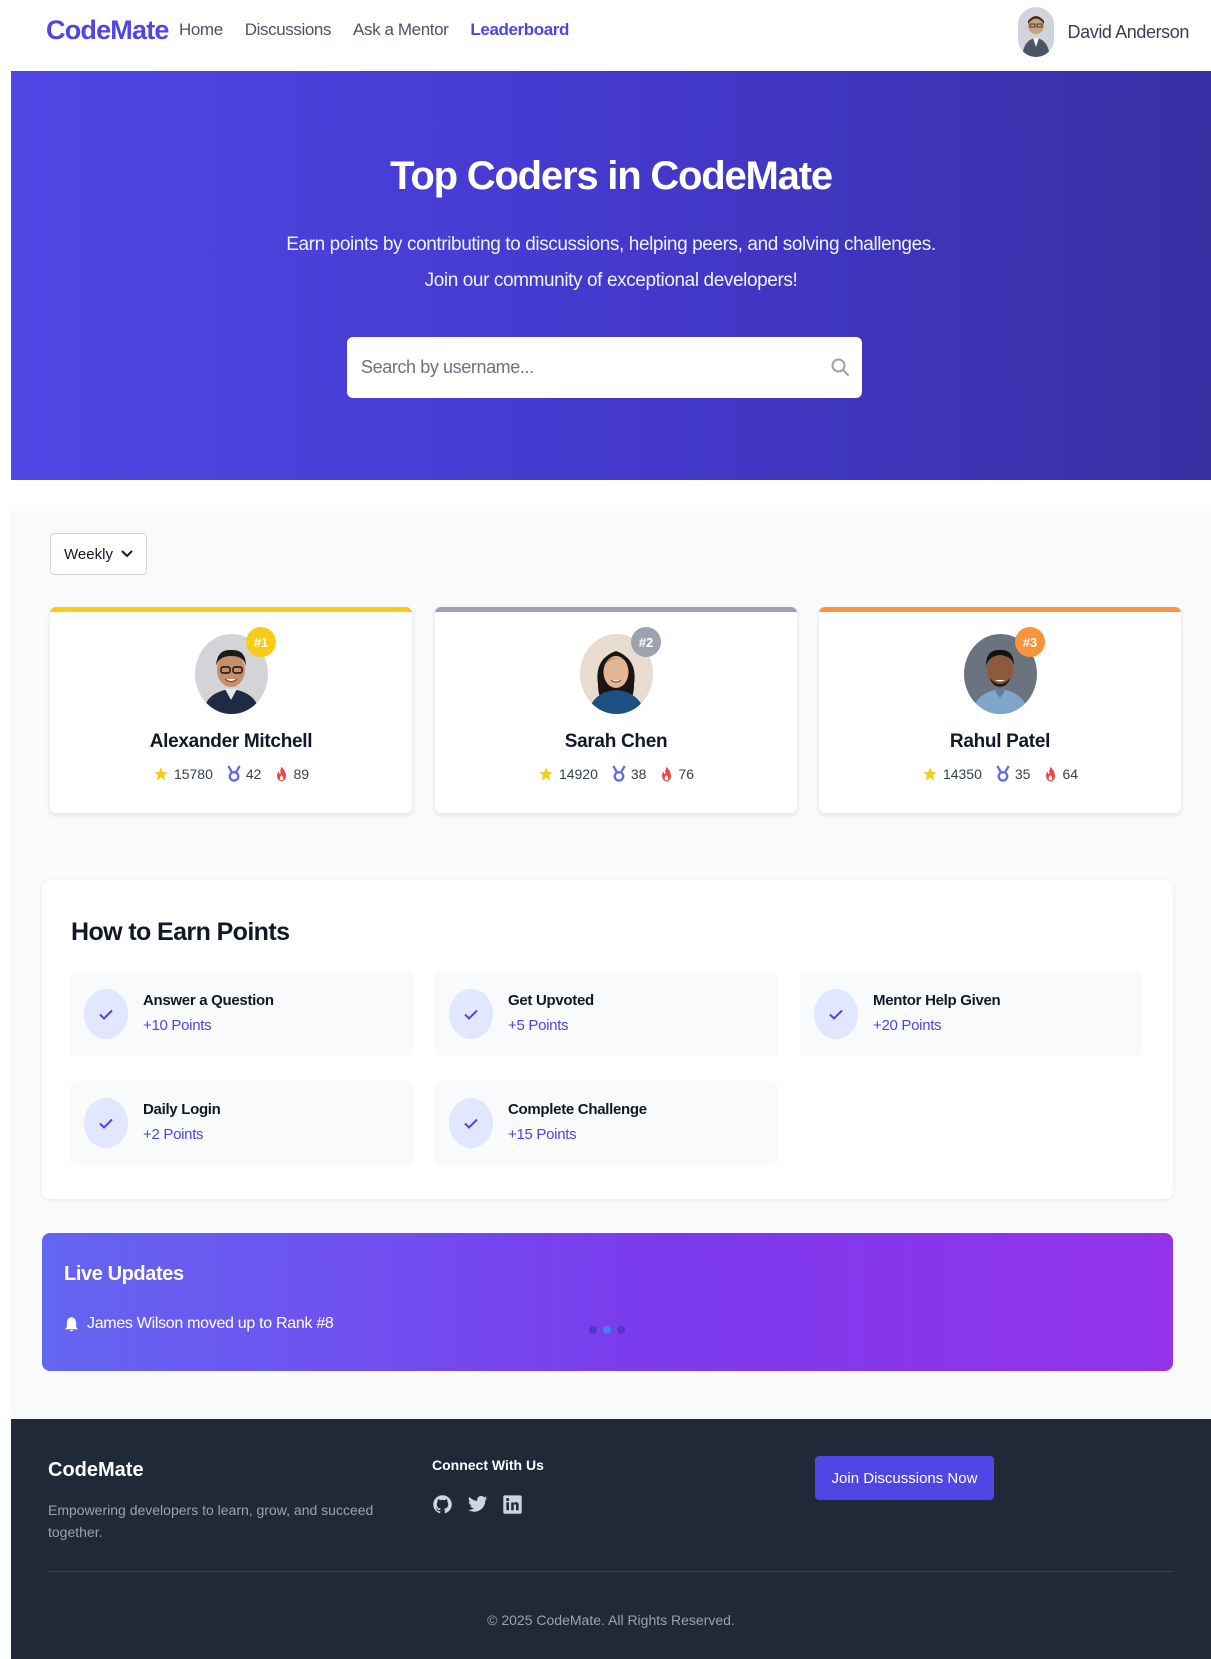 This screenshot has width=1211, height=1659. What do you see at coordinates (96, 1470) in the screenshot?
I see `footer-brand: CodeMate` at bounding box center [96, 1470].